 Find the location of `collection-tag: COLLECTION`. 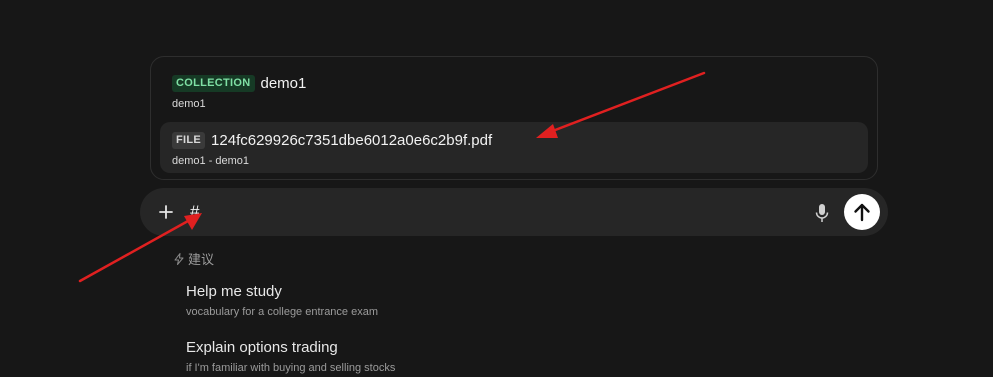

collection-tag: COLLECTION is located at coordinates (213, 83).